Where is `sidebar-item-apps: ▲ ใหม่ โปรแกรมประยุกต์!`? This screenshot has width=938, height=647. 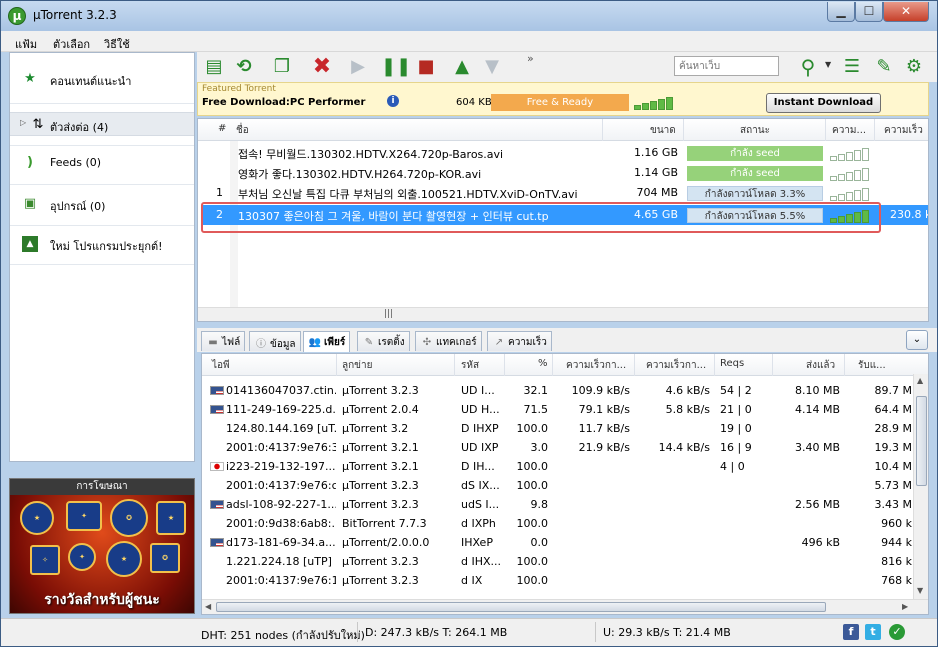 sidebar-item-apps: ▲ ใหม่ โปรแกรมประยุกต์! is located at coordinates (102, 244).